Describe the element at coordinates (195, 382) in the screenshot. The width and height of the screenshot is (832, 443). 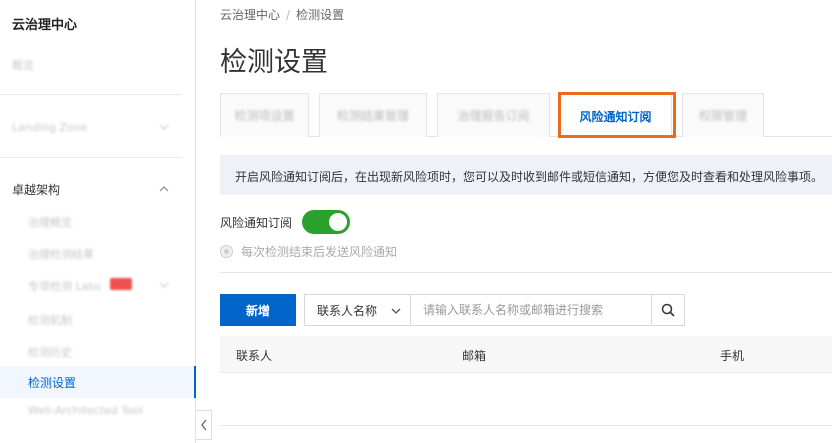
I see `active-indicator` at that location.